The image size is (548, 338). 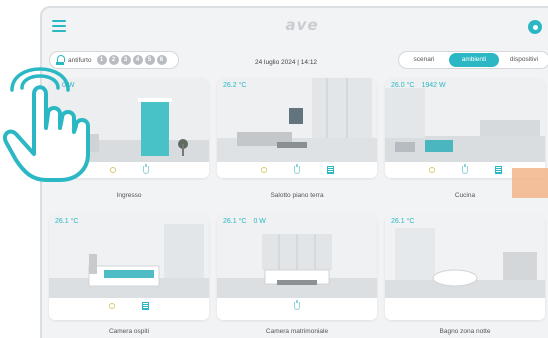 I want to click on room-card-cucina: 26.0 °C 1942 W, so click(x=465, y=128).